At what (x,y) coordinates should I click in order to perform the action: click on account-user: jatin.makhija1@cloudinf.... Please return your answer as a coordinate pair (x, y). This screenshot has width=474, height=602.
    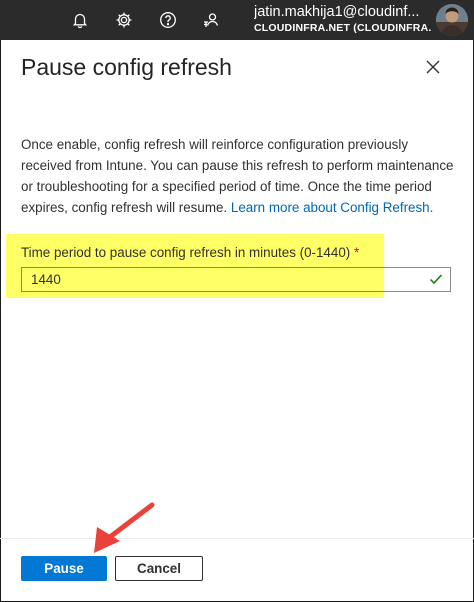
    Looking at the image, I should click on (337, 12).